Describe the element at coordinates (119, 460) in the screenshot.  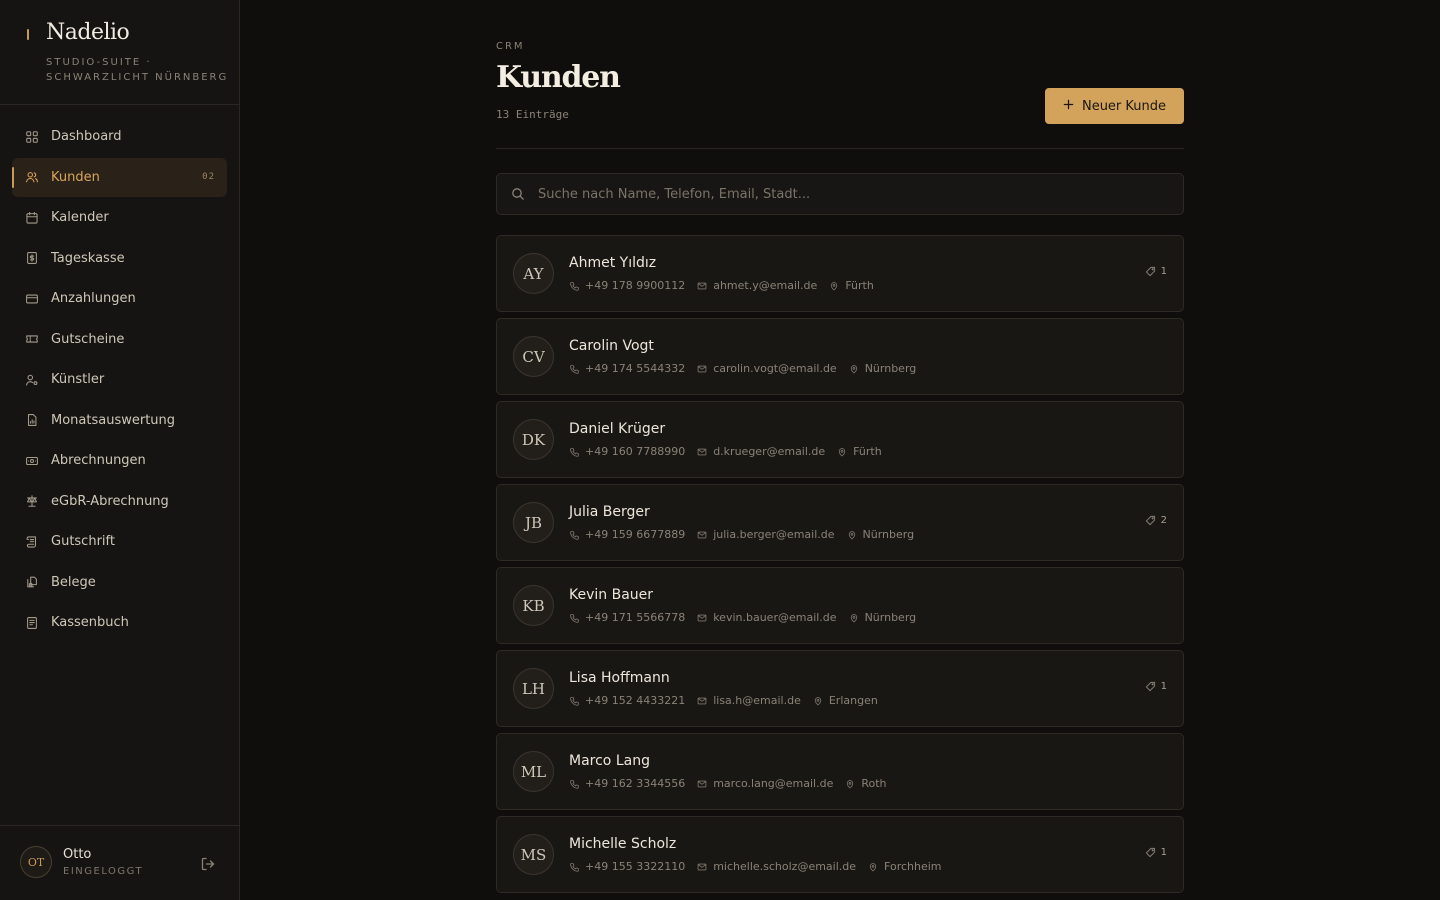
I see `sidebar-item-abrechnungen: Abrechnungen` at that location.